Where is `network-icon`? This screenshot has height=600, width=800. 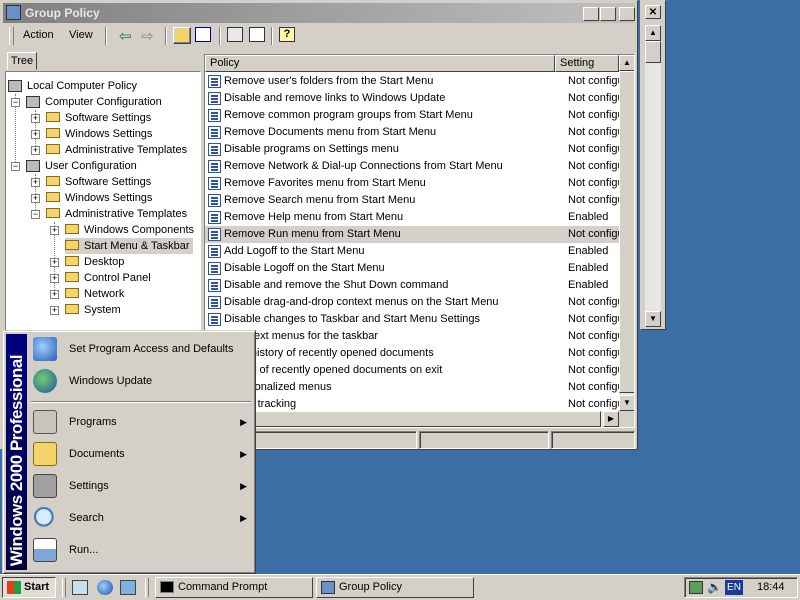 network-icon is located at coordinates (696, 587).